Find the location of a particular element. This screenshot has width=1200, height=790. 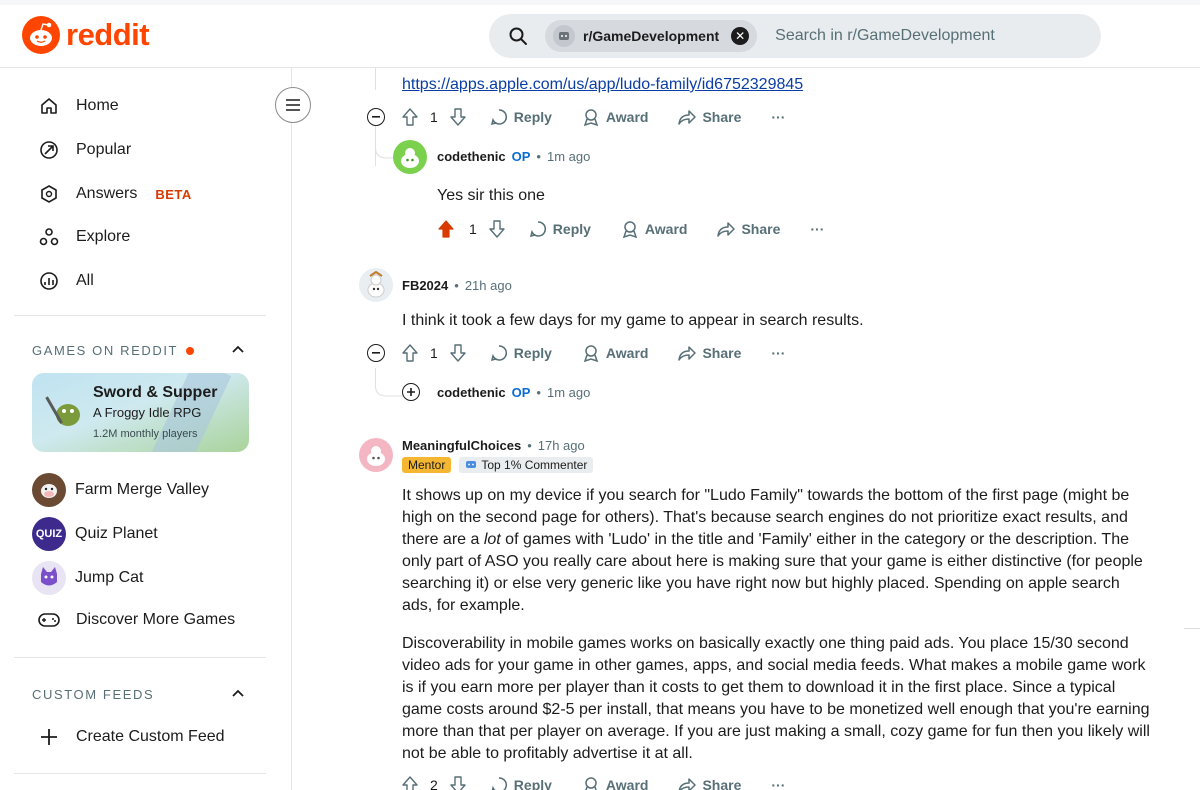

game-quiz-planet: QUIZ Quiz Planet is located at coordinates (95, 534).